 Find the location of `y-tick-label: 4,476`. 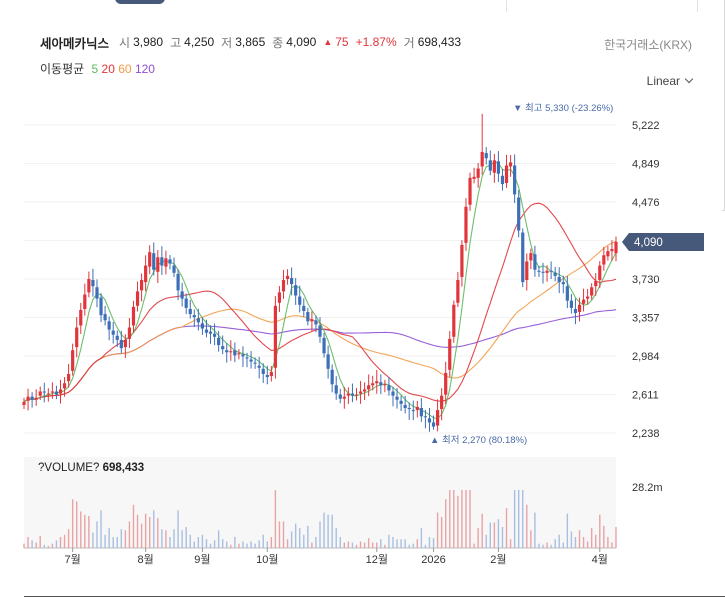

y-tick-label: 4,476 is located at coordinates (646, 203).